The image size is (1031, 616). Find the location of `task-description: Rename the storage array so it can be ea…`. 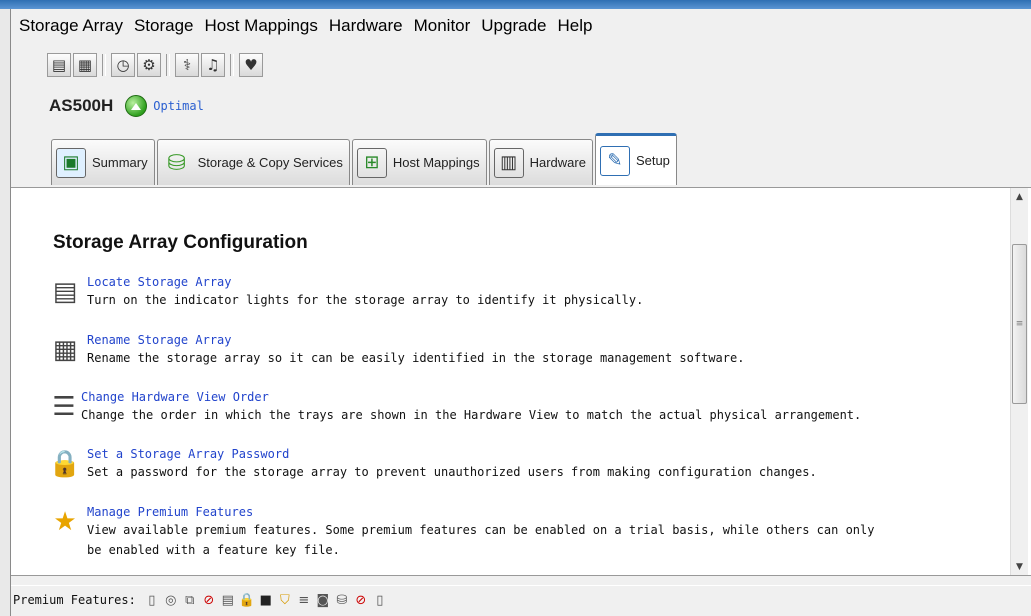

task-description: Rename the storage array so it can be ea… is located at coordinates (416, 358).